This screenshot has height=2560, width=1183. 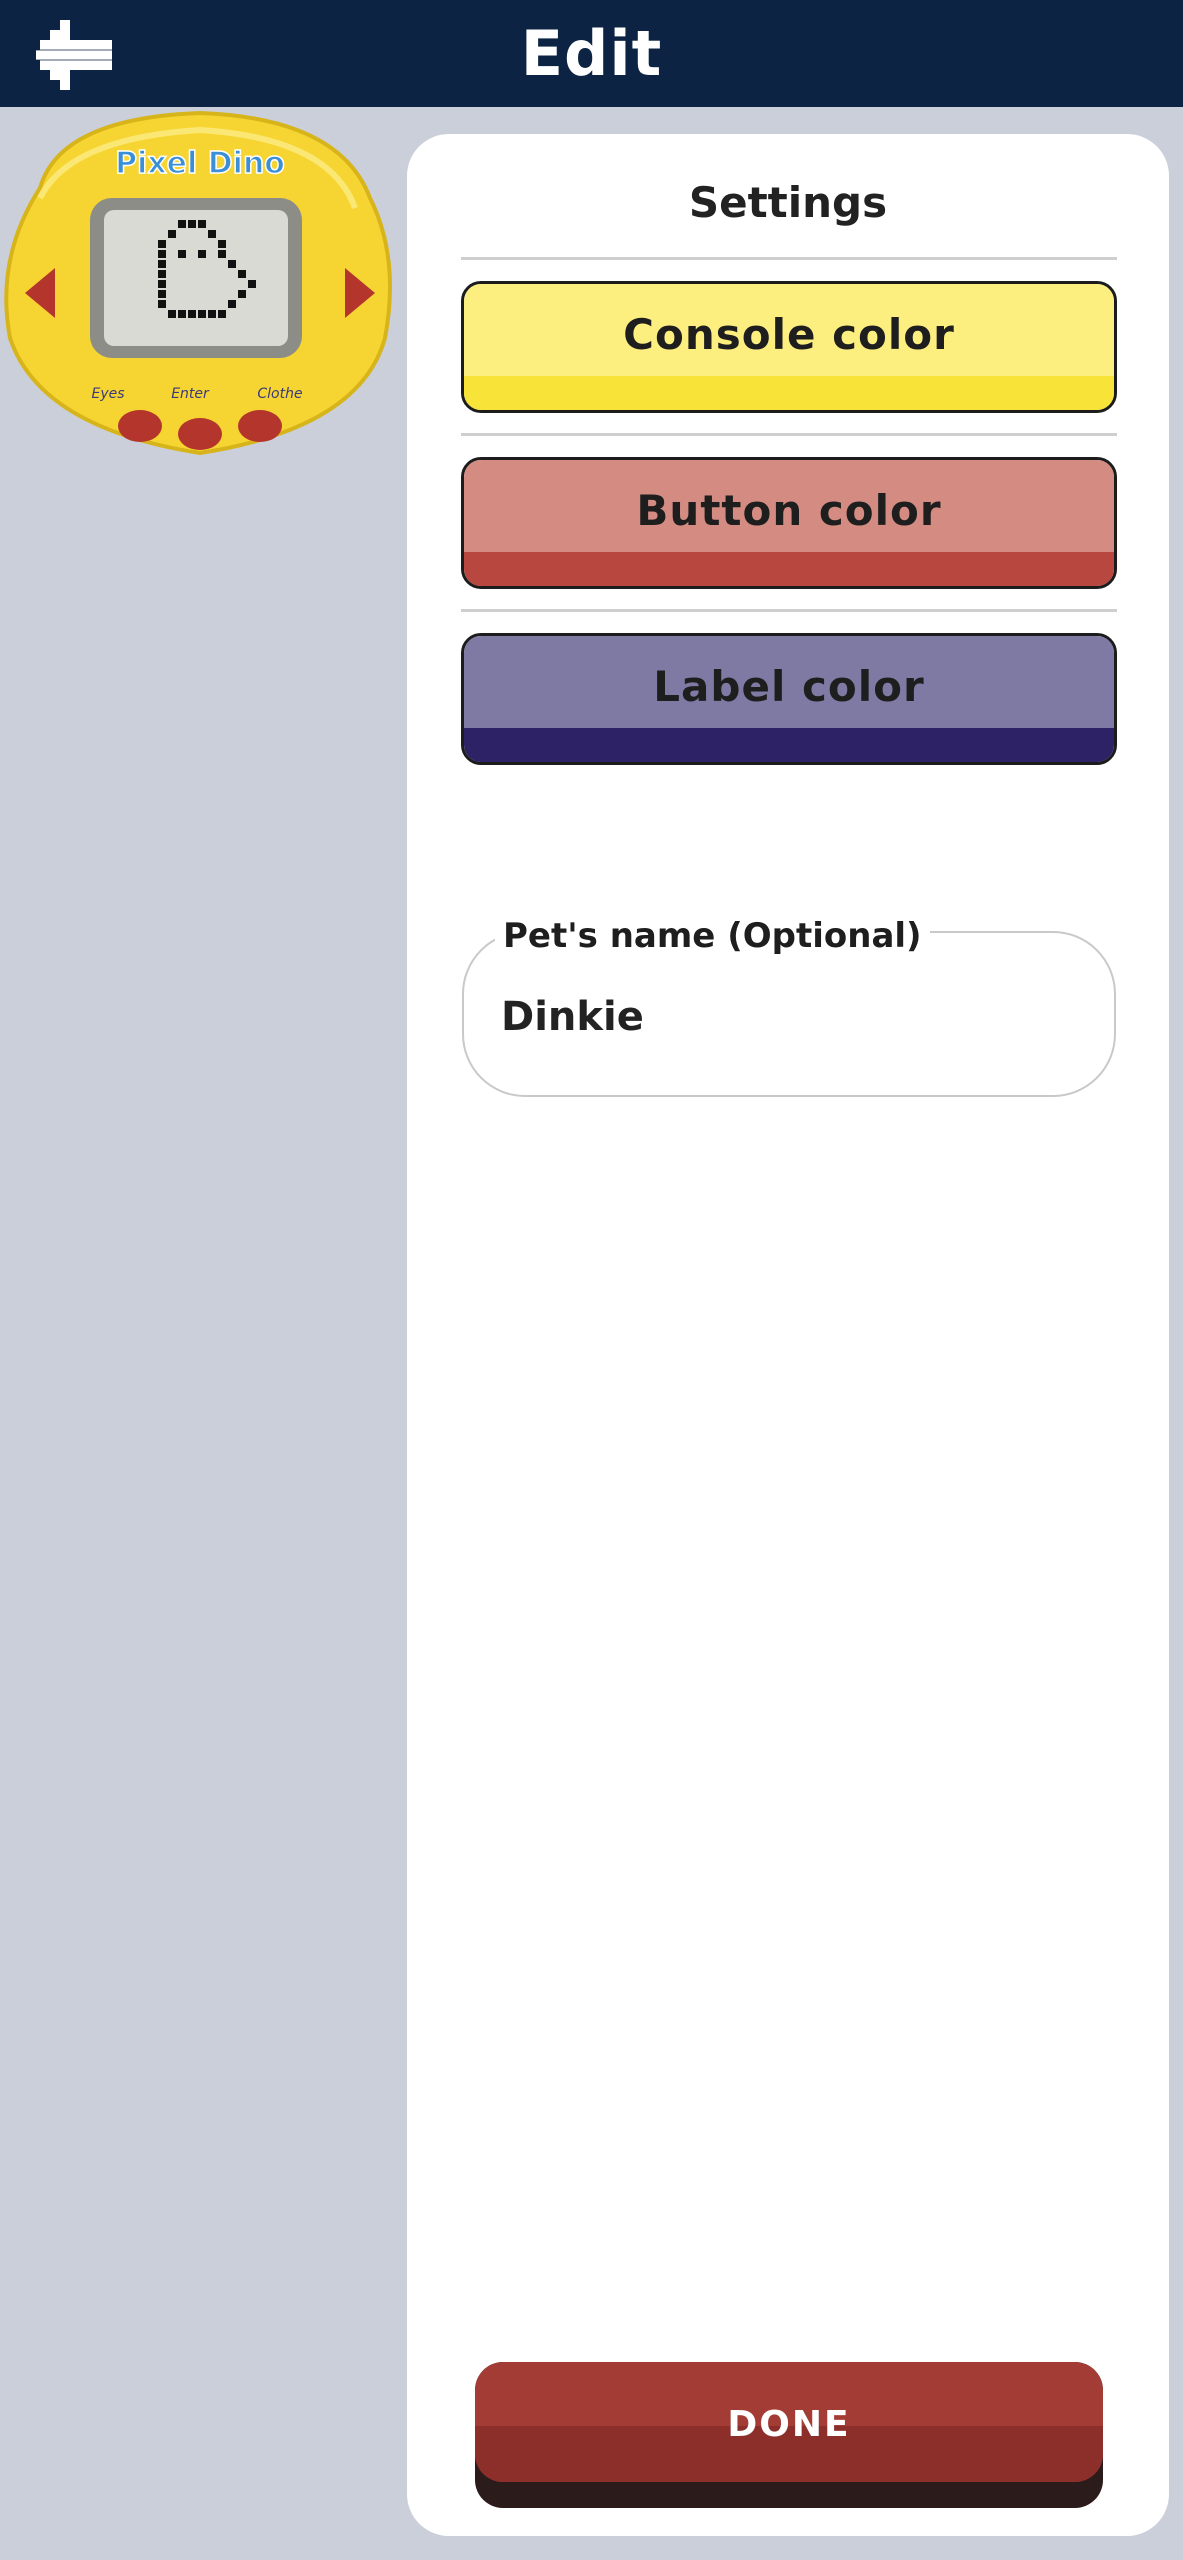 I want to click on device-logo-text: Pixel Dino, so click(x=200, y=163).